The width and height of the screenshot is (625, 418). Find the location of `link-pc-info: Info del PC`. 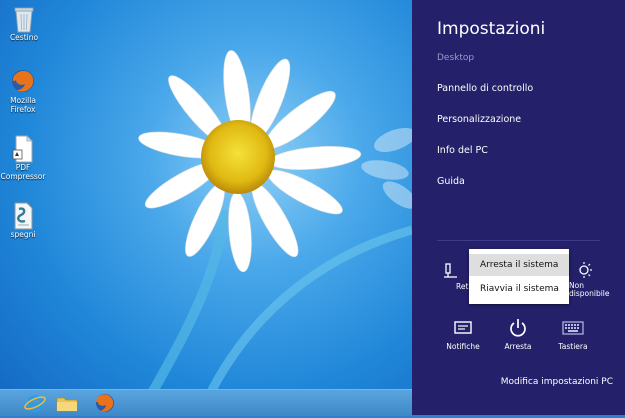

link-pc-info: Info del PC is located at coordinates (462, 150).